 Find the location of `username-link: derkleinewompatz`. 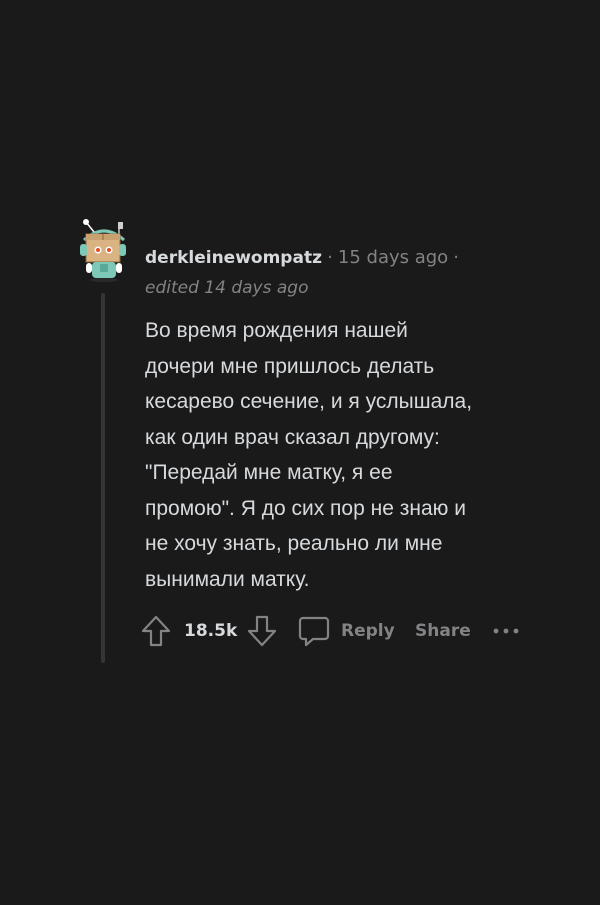

username-link: derkleinewompatz is located at coordinates (233, 258).